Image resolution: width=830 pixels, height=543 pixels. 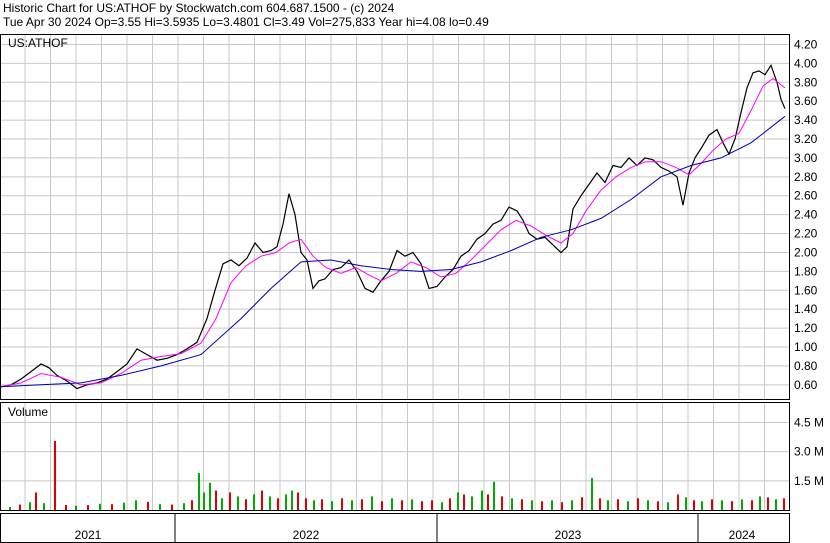 What do you see at coordinates (806, 385) in the screenshot?
I see `price-tick-label: 0.60` at bounding box center [806, 385].